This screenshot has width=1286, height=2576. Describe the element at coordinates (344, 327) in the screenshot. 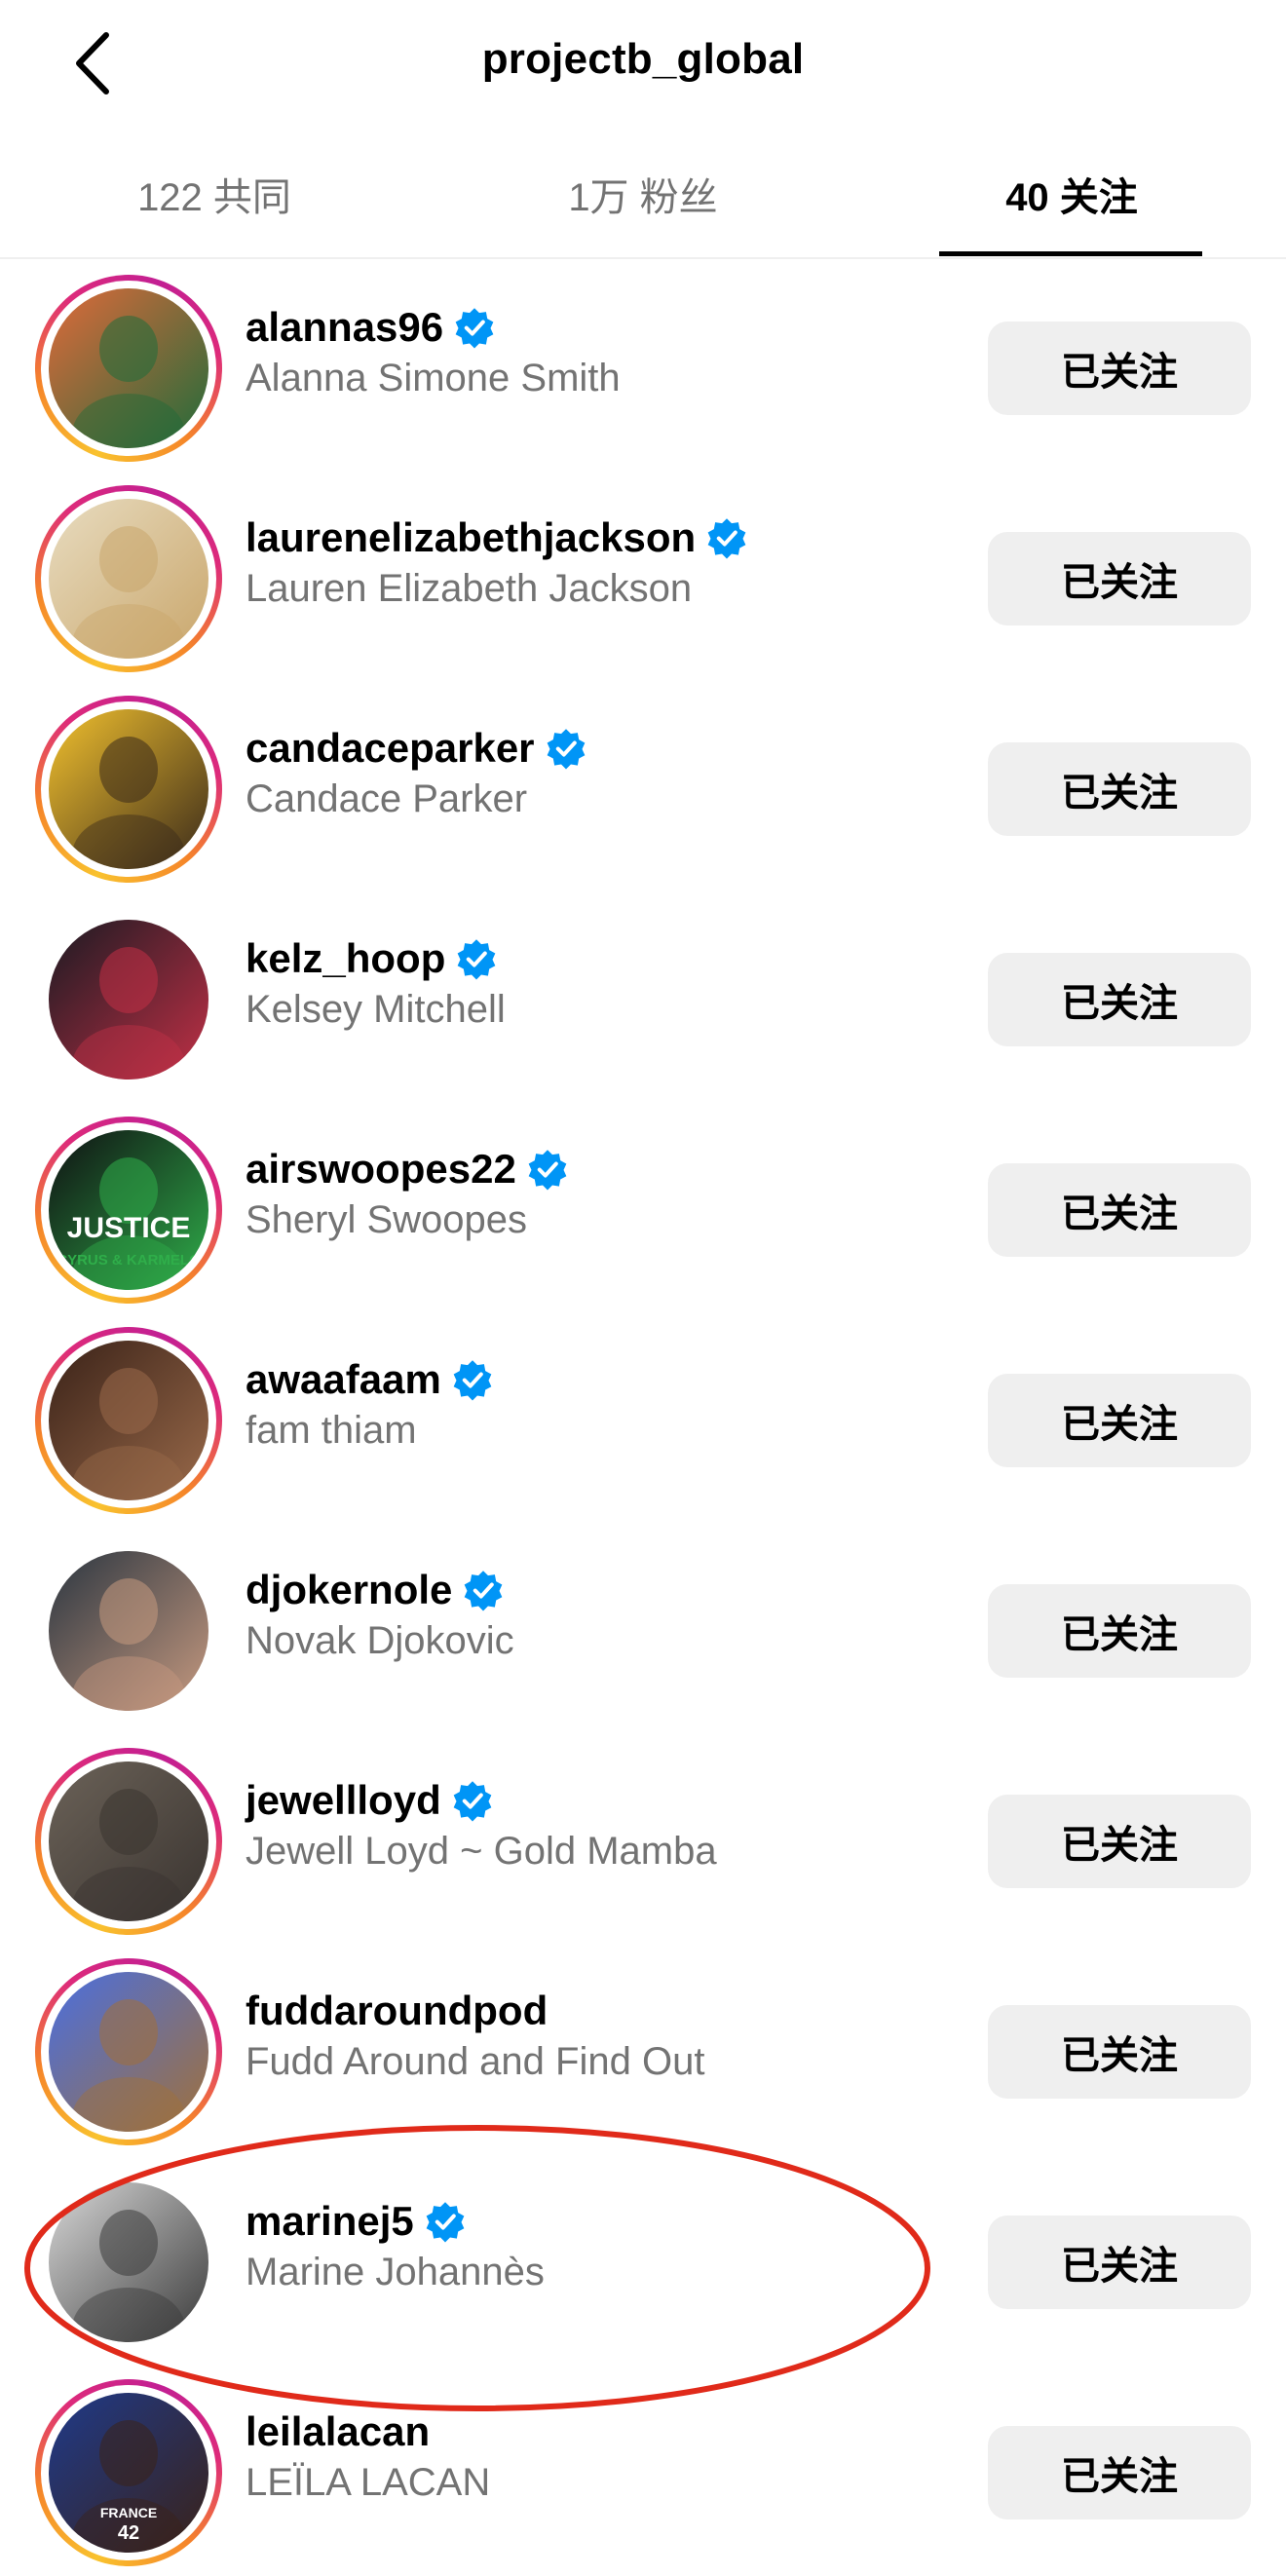

I see `username: alannas96` at that location.